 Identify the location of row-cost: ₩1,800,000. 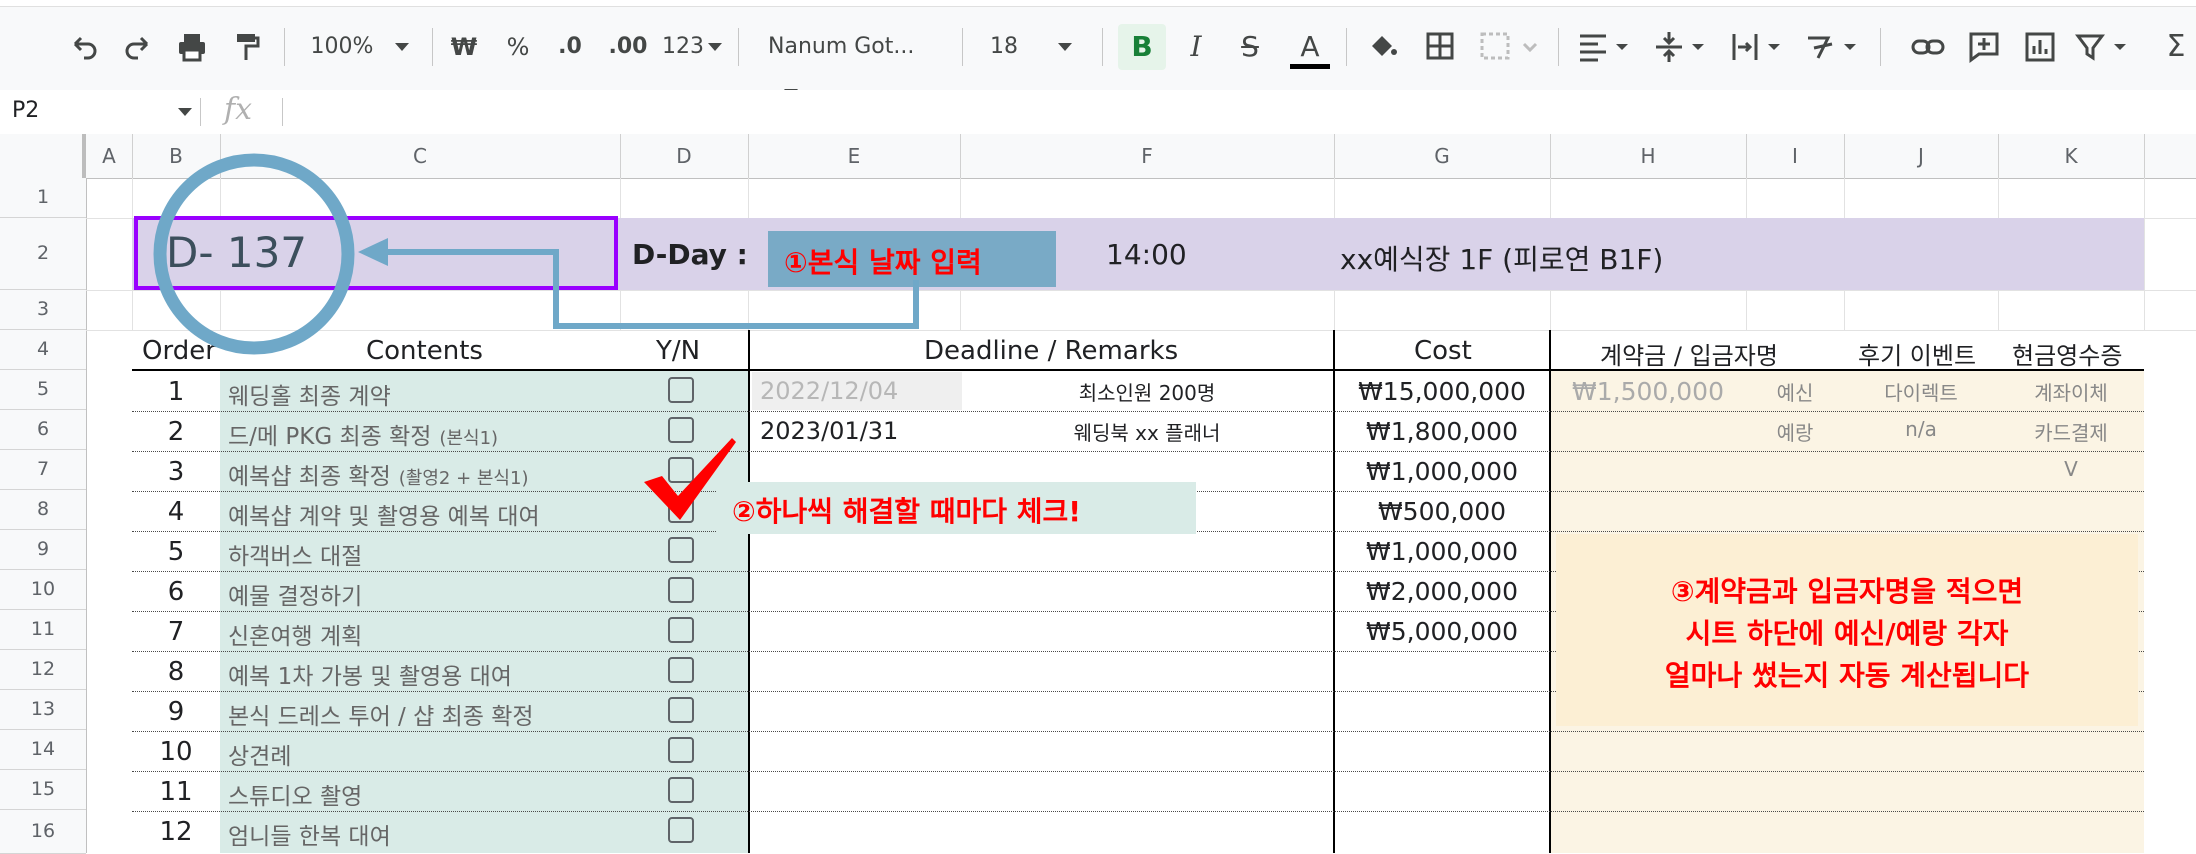
(1442, 431).